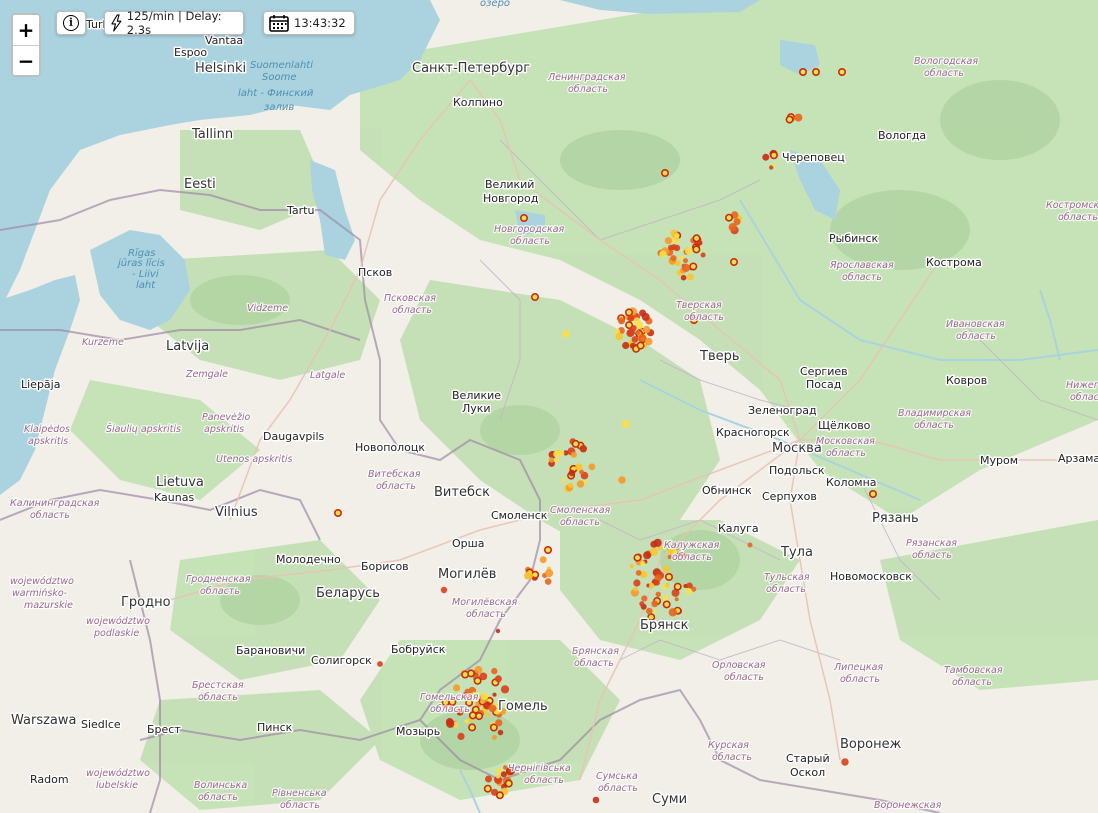 Image resolution: width=1098 pixels, height=813 pixels. Describe the element at coordinates (1078, 458) in the screenshot. I see `city-arzamas: Арзамас` at that location.